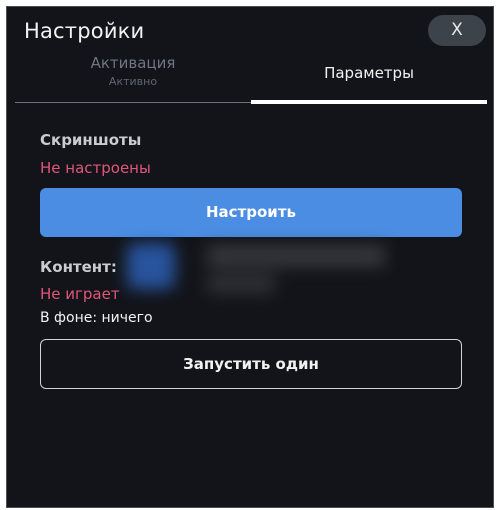 The image size is (500, 510). Describe the element at coordinates (369, 73) in the screenshot. I see `tab-parameters-label: Параметры` at that location.